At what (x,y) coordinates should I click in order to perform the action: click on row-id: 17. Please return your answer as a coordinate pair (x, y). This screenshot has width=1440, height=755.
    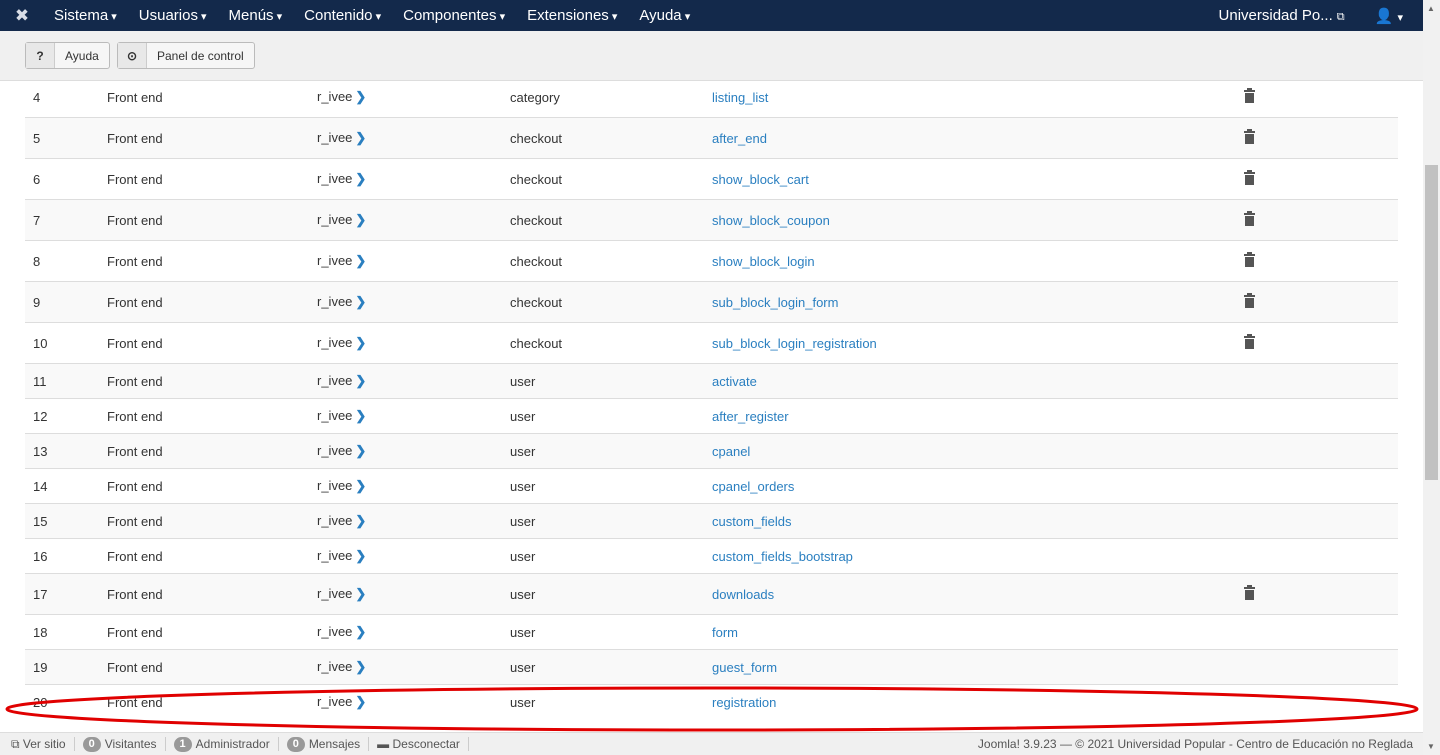
    Looking at the image, I should click on (62, 594).